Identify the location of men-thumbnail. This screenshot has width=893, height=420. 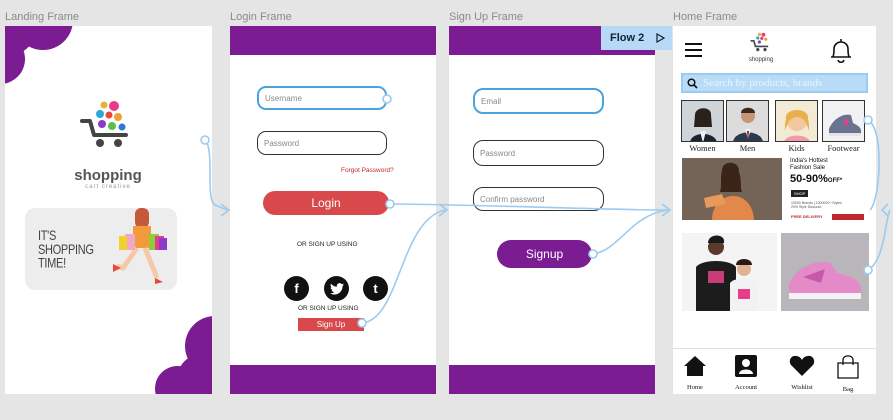
(747, 121).